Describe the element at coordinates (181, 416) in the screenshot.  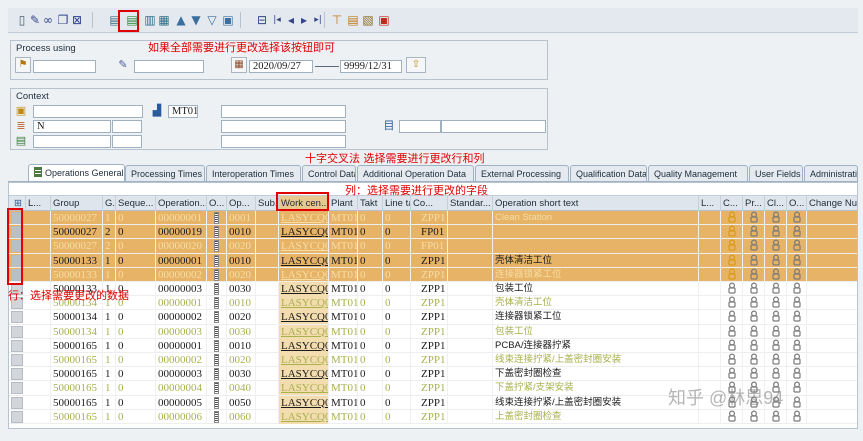
I see `operation-cell: 00000006` at that location.